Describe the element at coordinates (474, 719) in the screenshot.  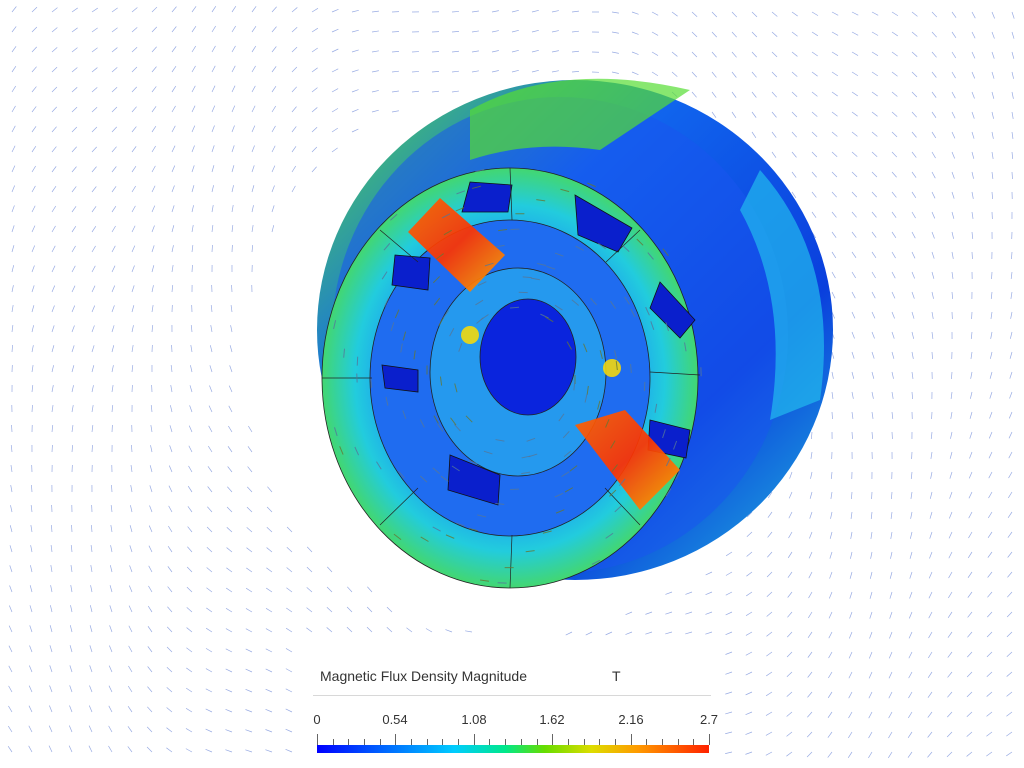
I see `legend-tick-label: 1.08` at that location.